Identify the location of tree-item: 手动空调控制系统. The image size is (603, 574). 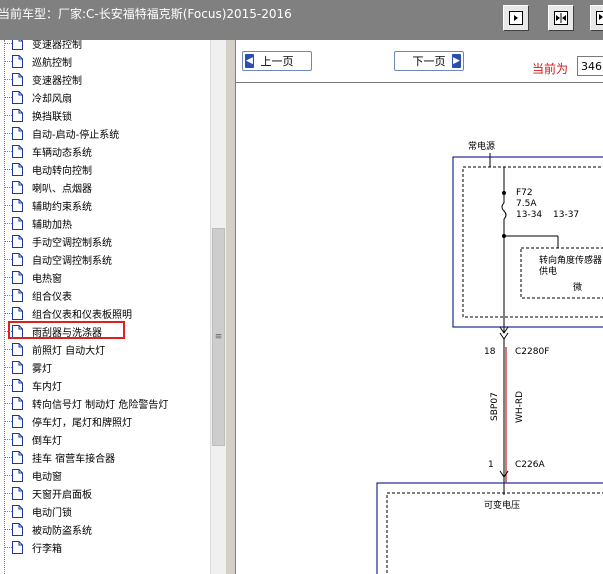
(56, 241).